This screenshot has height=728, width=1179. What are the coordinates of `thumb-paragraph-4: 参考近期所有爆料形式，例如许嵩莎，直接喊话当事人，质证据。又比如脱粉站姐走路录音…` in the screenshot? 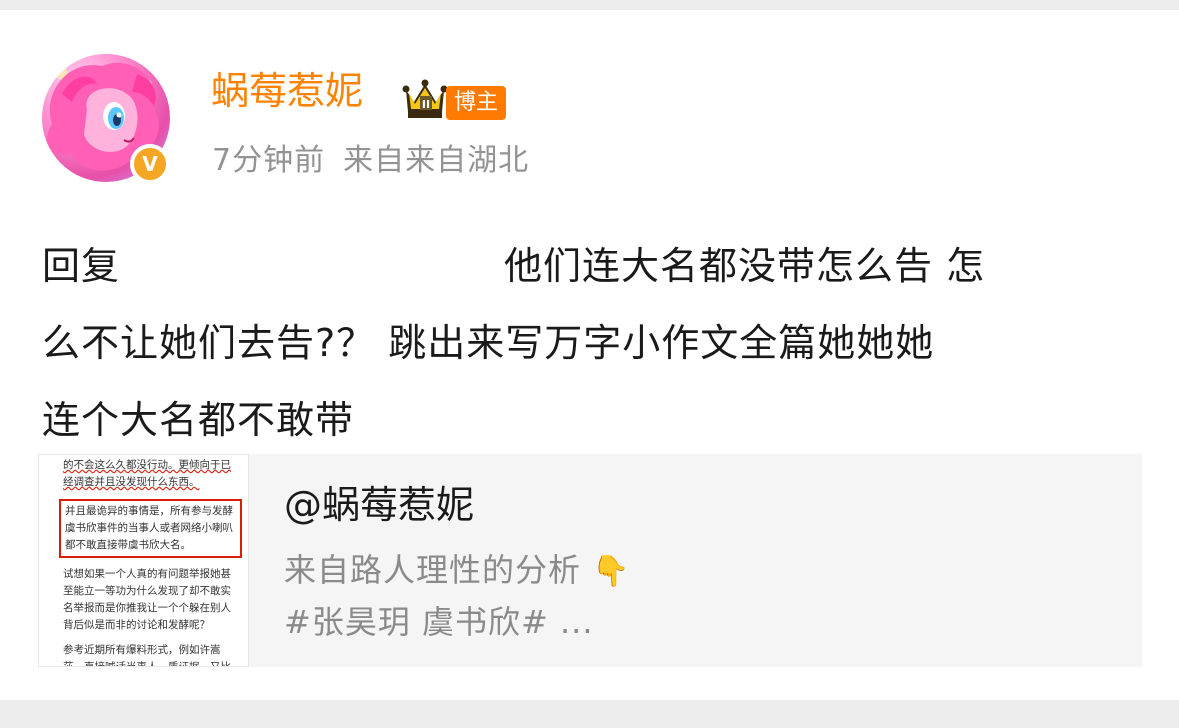 It's located at (147, 655).